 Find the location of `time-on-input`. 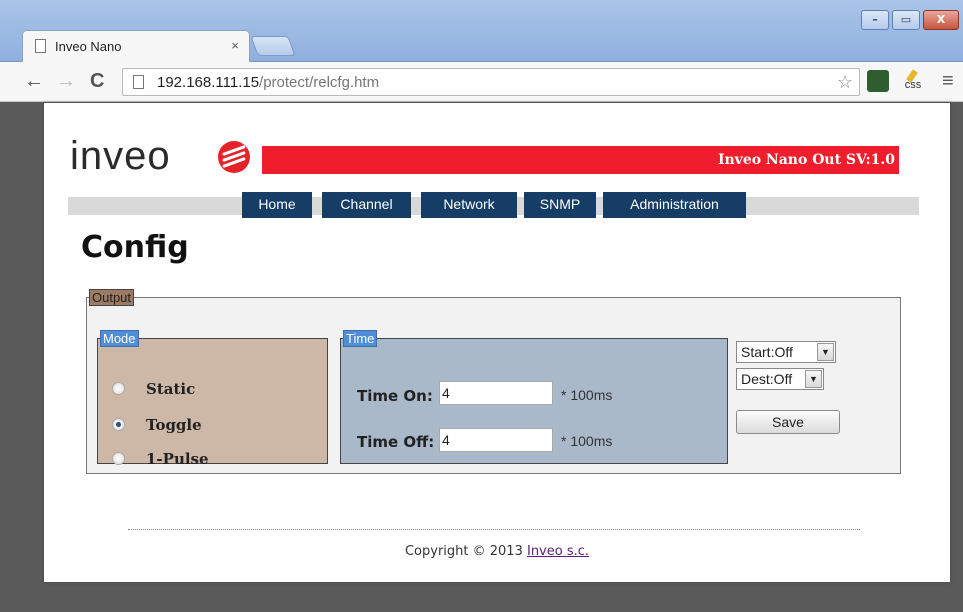

time-on-input is located at coordinates (496, 393).